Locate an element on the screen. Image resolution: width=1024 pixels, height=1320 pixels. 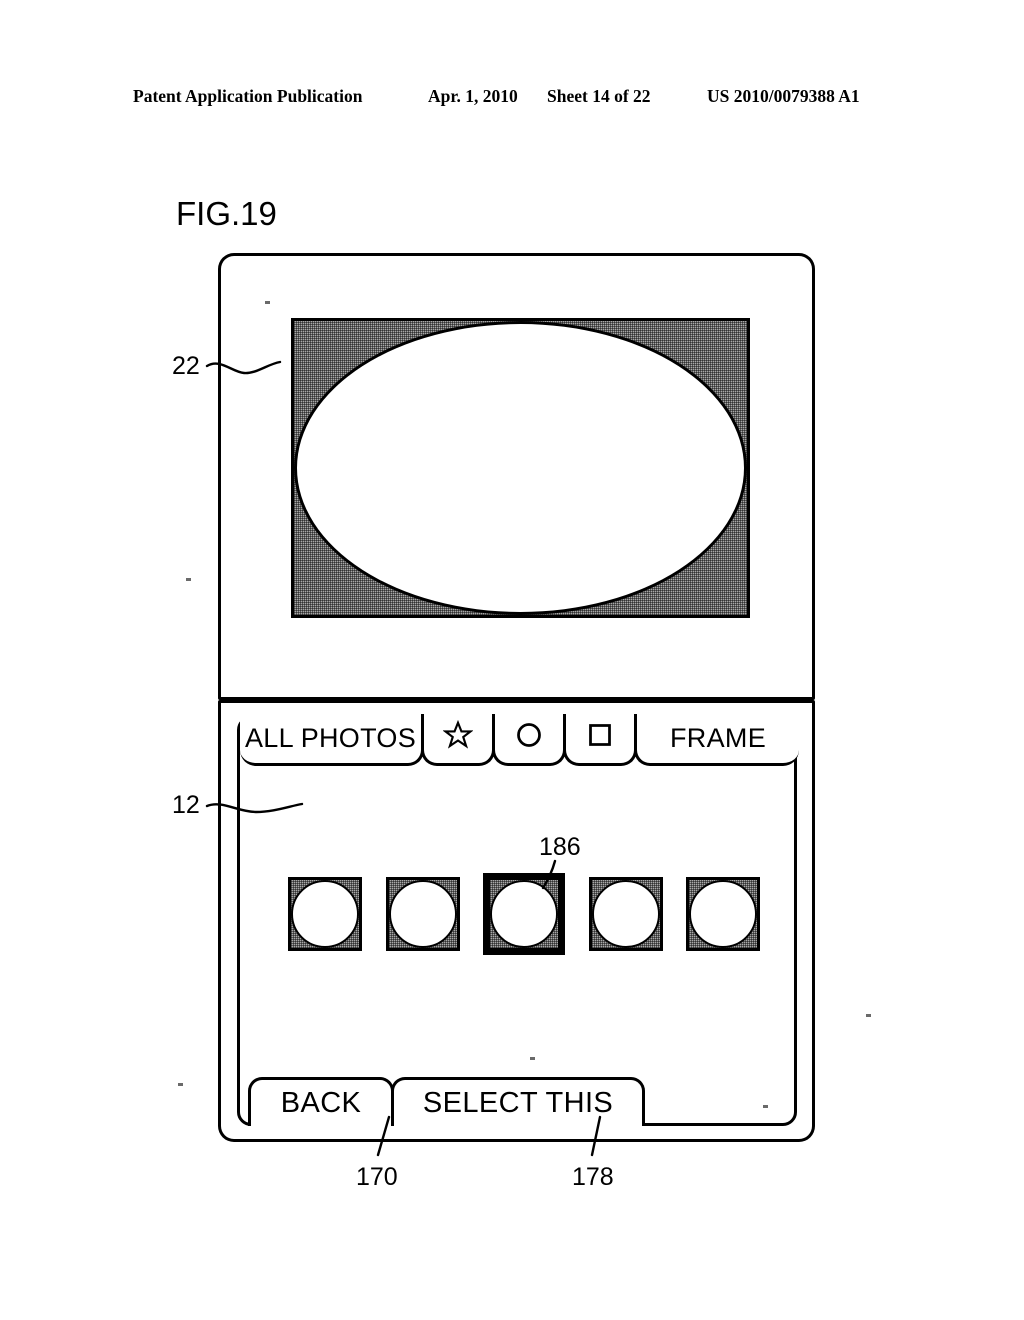
back-button-label: BACK is located at coordinates (321, 1102).